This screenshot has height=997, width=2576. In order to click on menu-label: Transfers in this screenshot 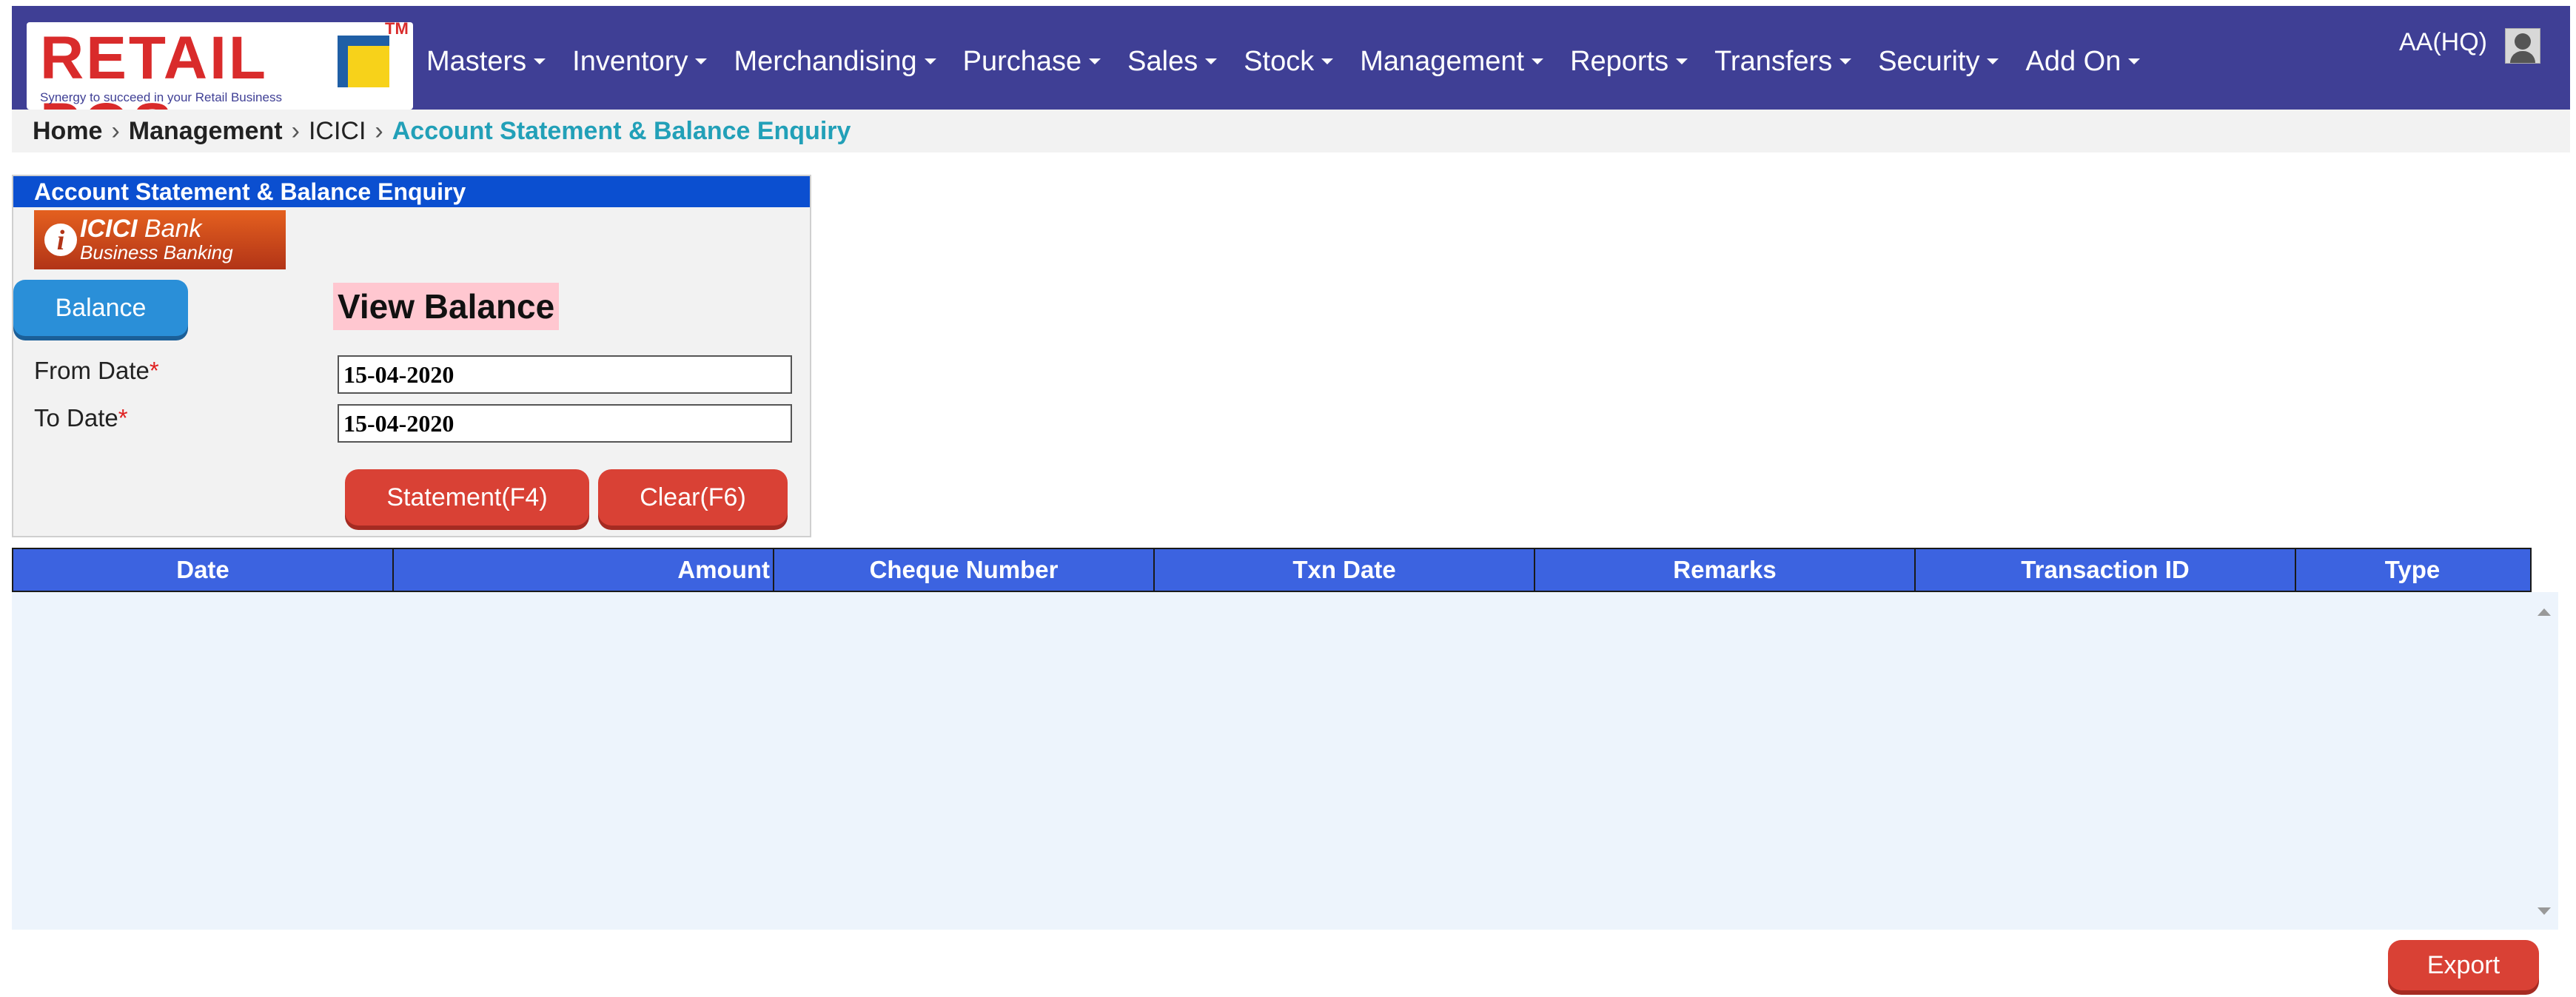, I will do `click(1773, 61)`.